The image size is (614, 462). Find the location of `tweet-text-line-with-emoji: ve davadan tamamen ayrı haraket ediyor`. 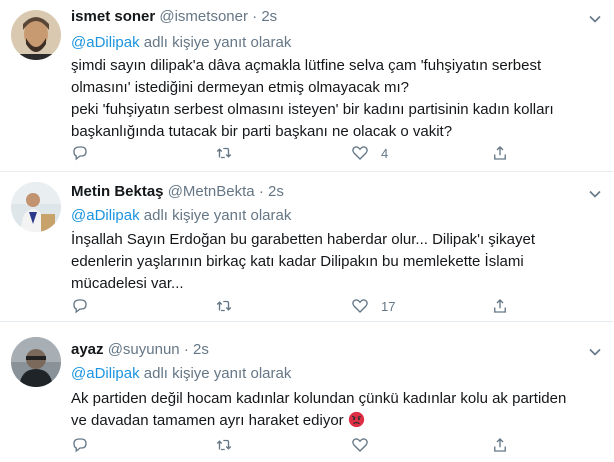

tweet-text-line-with-emoji: ve davadan tamamen ayrı haraket ediyor is located at coordinates (338, 421).